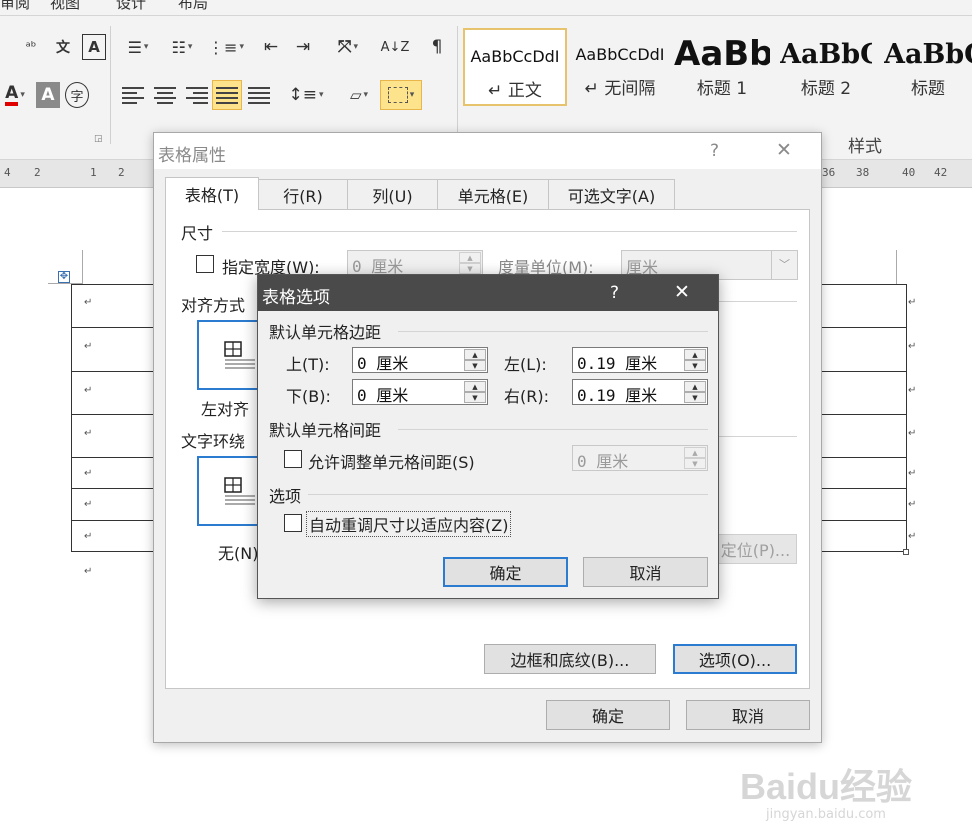  What do you see at coordinates (197, 233) in the screenshot?
I see `size-section-label: 尺寸` at bounding box center [197, 233].